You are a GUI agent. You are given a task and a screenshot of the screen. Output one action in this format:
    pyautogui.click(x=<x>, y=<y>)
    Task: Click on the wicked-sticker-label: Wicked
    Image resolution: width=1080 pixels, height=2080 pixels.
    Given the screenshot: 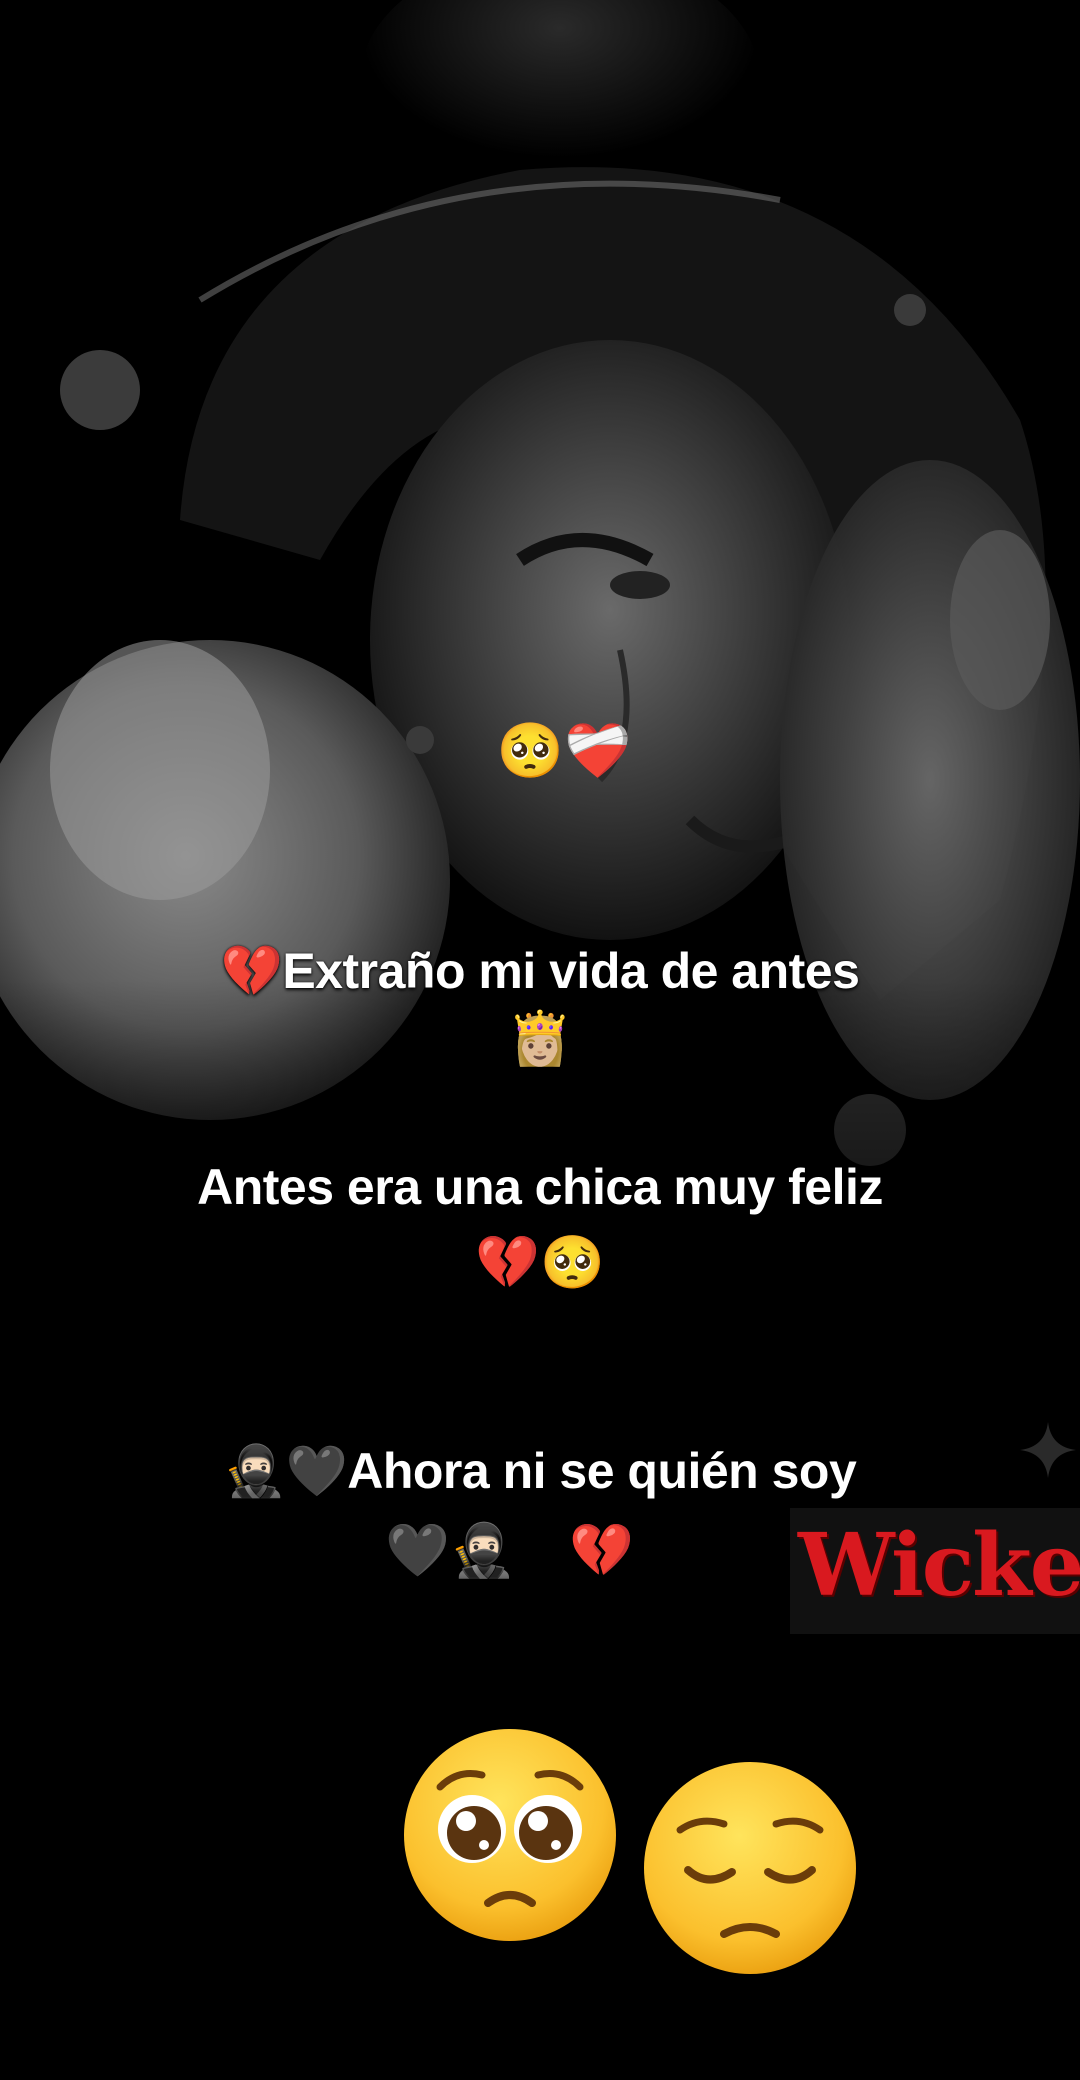 What is the action you would take?
    pyautogui.click(x=939, y=1565)
    